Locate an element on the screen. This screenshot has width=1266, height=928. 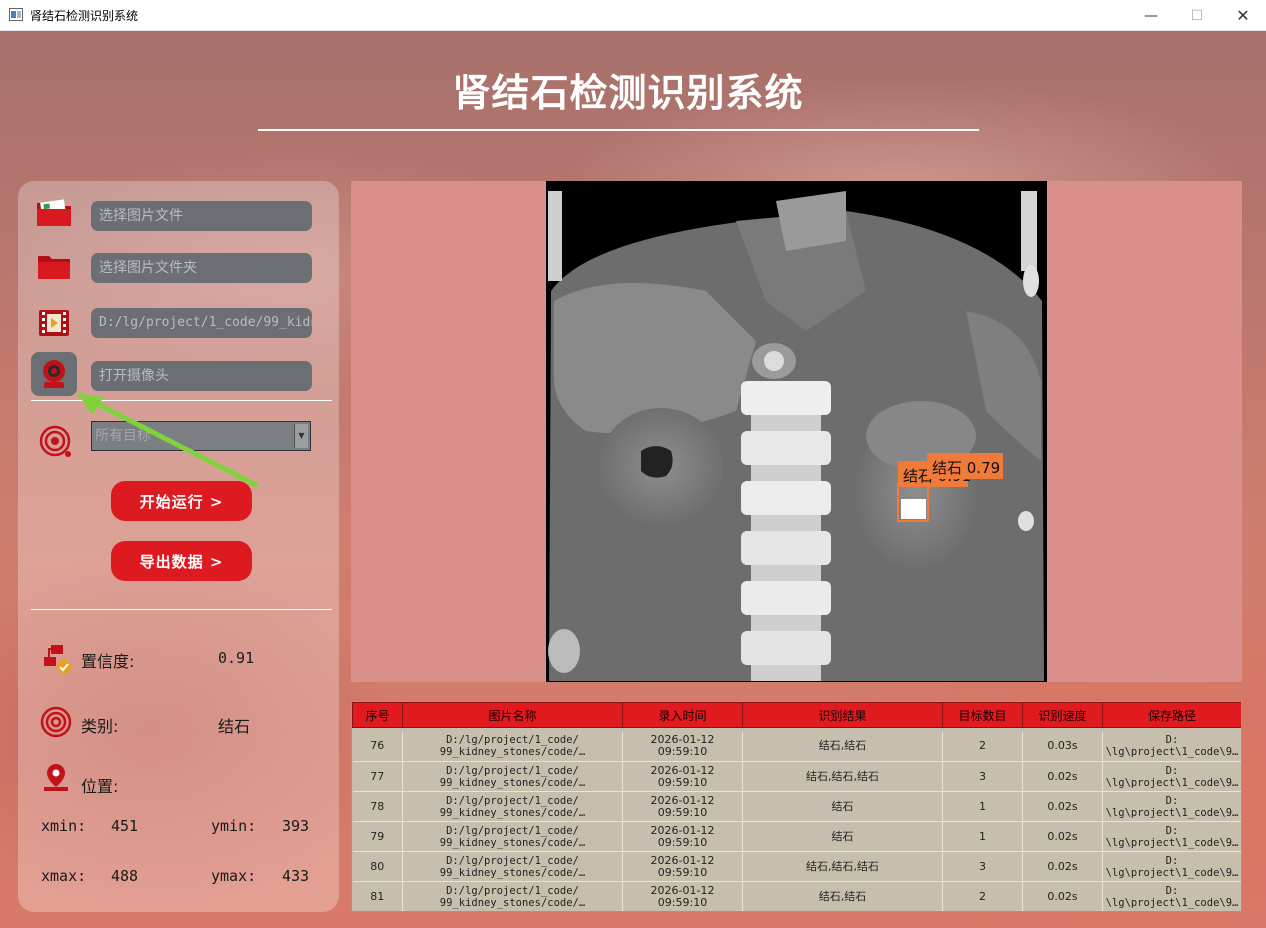
cell-target-count: 1 is located at coordinates (982, 806).